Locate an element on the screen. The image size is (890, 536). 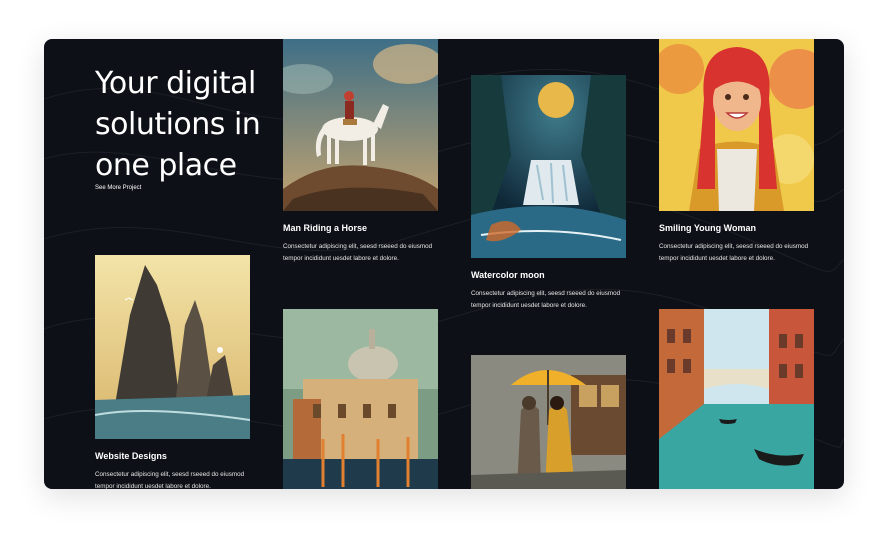
see-more-link: See More Project is located at coordinates (118, 188).